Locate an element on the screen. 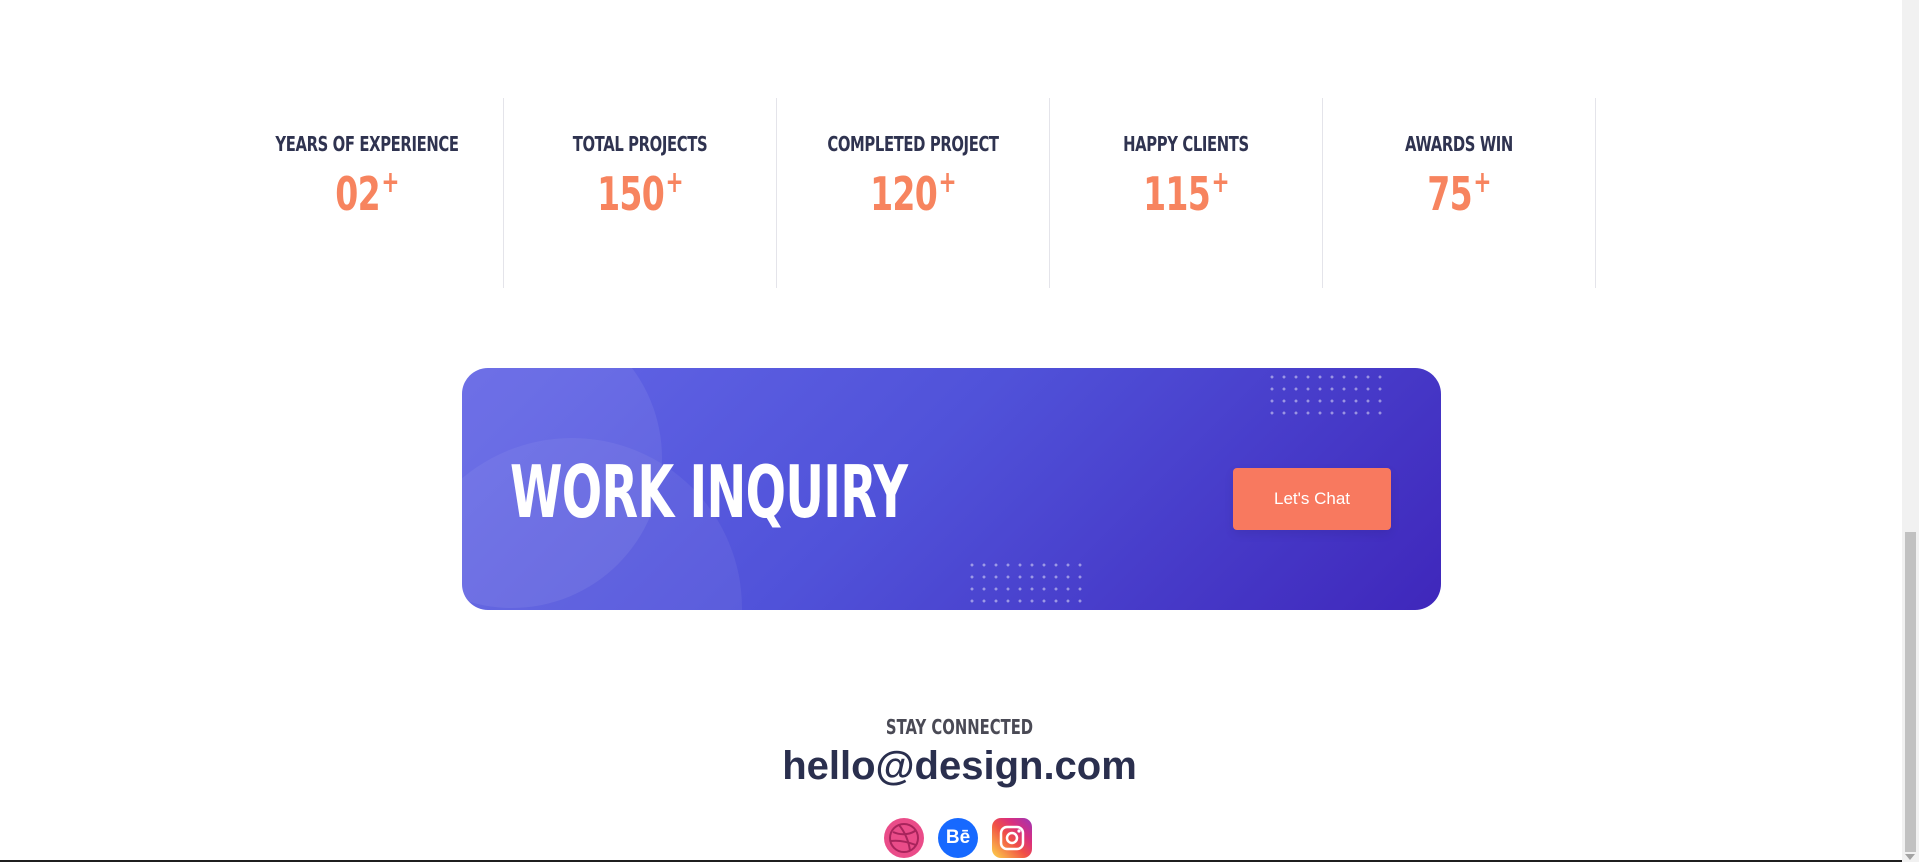  dribbble-icon is located at coordinates (904, 838).